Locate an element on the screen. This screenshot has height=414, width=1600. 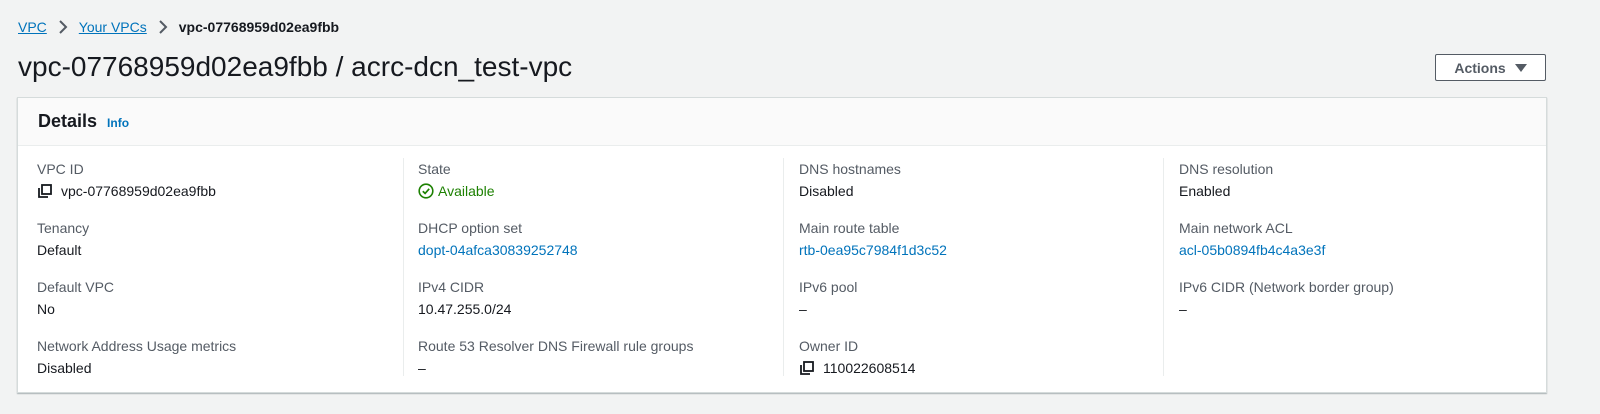
field-label: State is located at coordinates (434, 169).